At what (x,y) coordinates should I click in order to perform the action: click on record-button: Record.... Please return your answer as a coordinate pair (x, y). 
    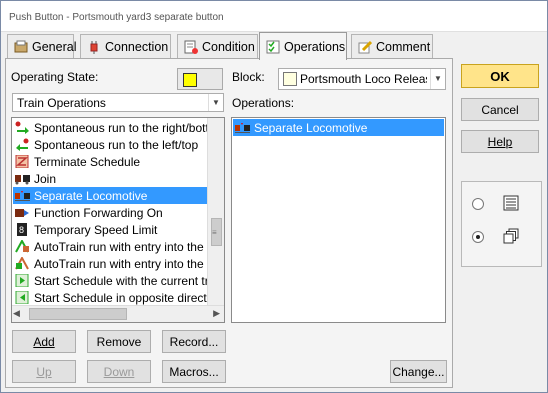
    Looking at the image, I should click on (194, 341).